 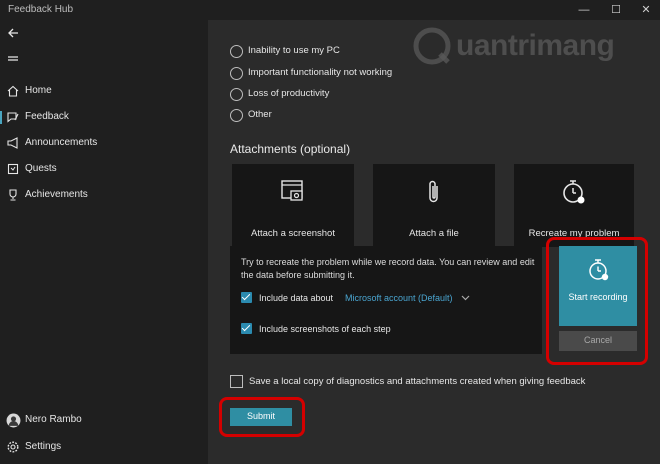 What do you see at coordinates (41, 9) in the screenshot?
I see `window-title: Feedback Hub` at bounding box center [41, 9].